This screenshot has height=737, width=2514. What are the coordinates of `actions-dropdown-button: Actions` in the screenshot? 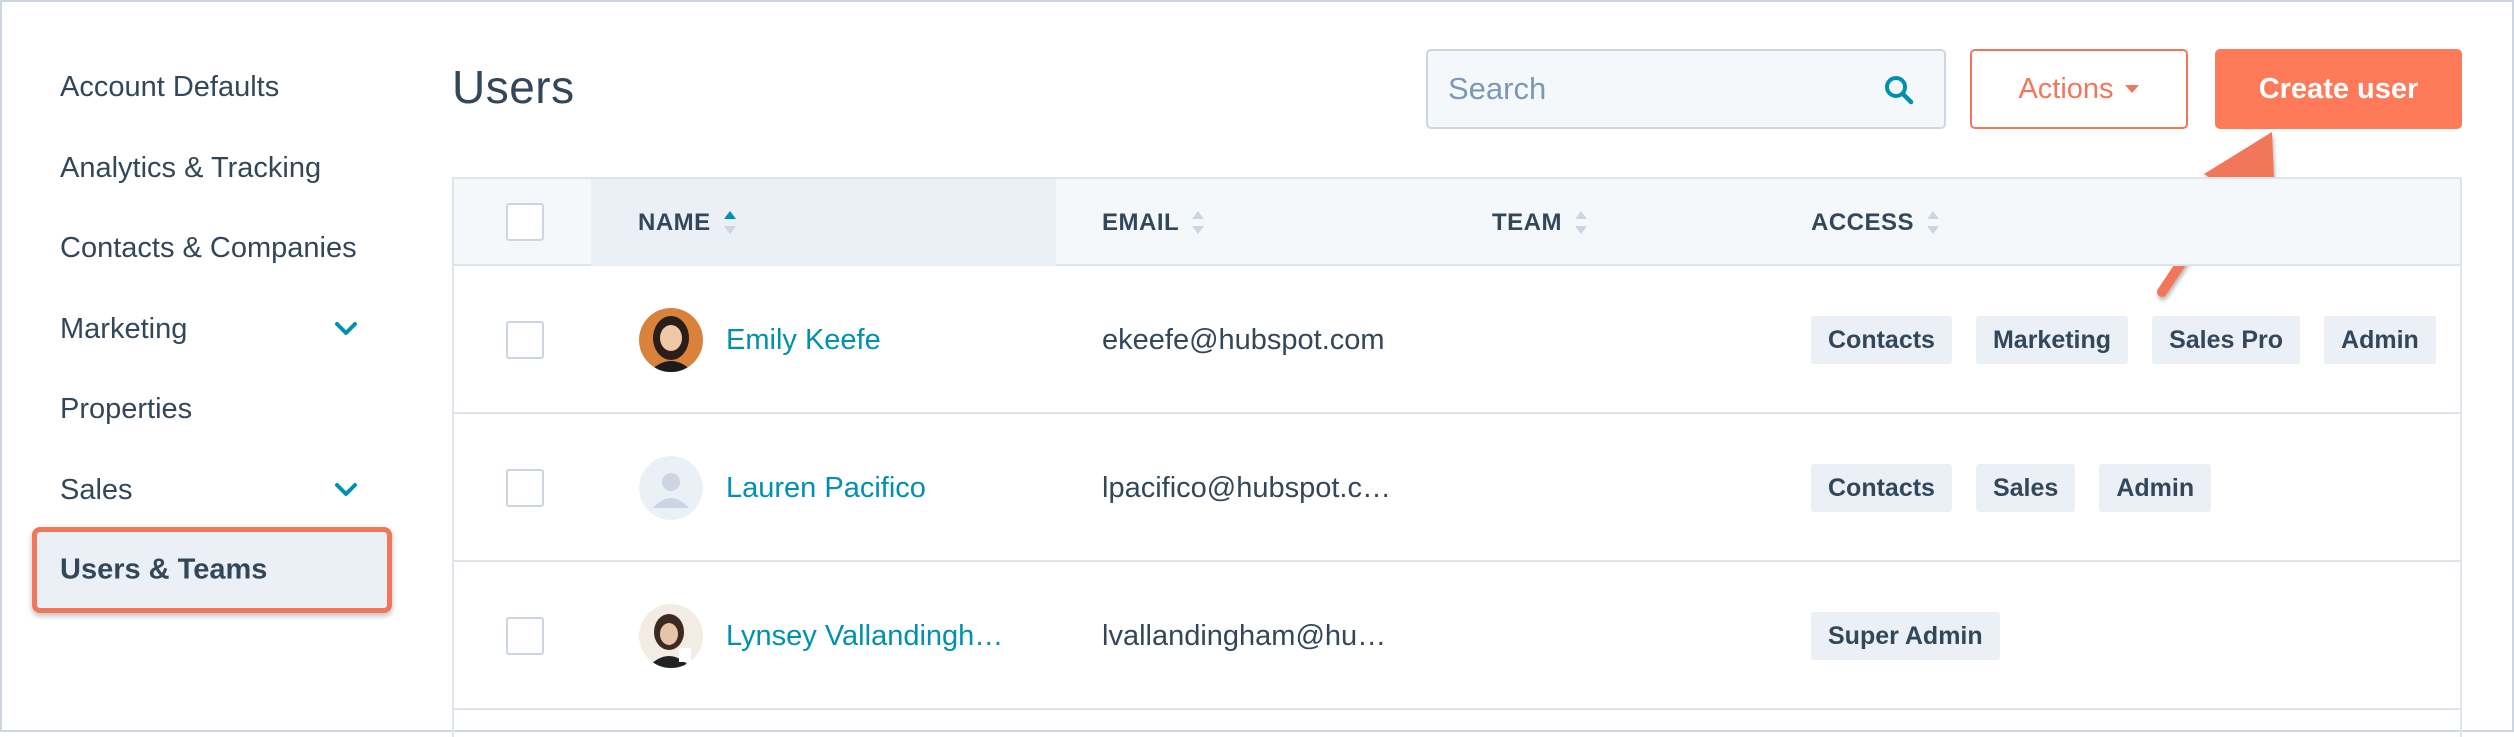 It's located at (2079, 89).